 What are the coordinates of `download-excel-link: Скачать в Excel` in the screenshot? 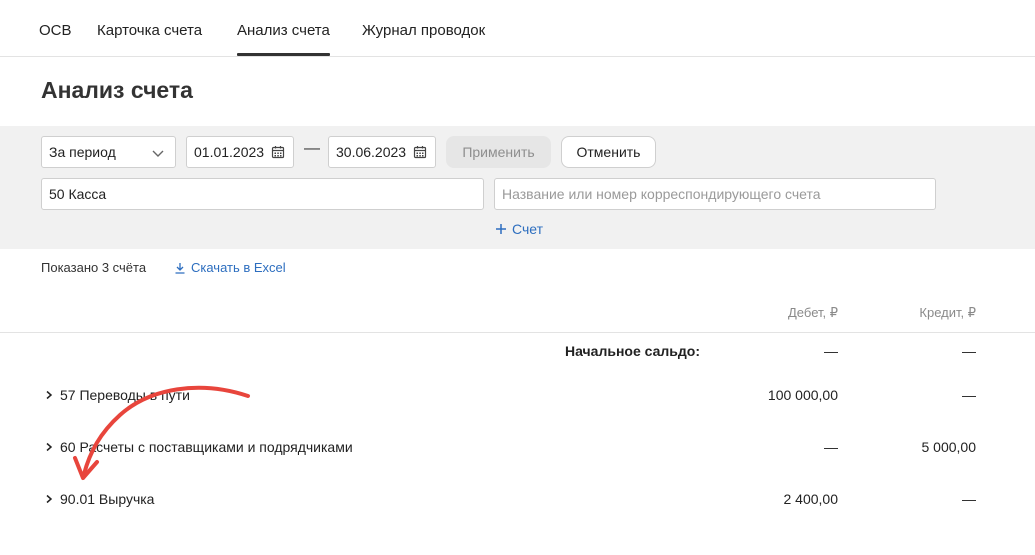 It's located at (230, 267).